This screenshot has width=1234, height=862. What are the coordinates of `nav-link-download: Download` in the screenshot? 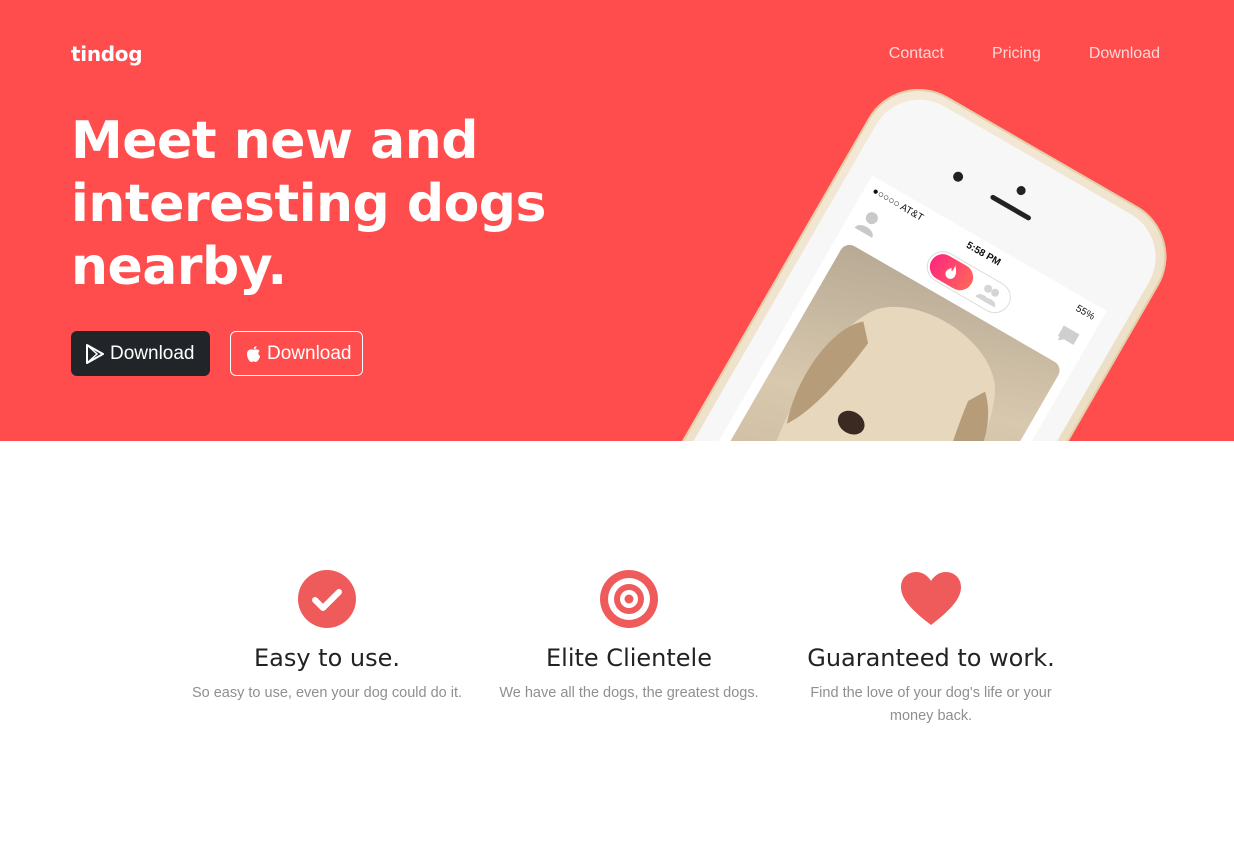 It's located at (1124, 54).